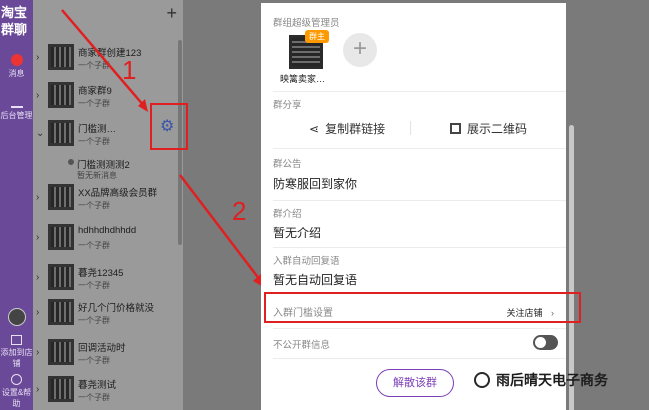  I want to click on auto-reply-value: 暂无自动回复语, so click(315, 279).